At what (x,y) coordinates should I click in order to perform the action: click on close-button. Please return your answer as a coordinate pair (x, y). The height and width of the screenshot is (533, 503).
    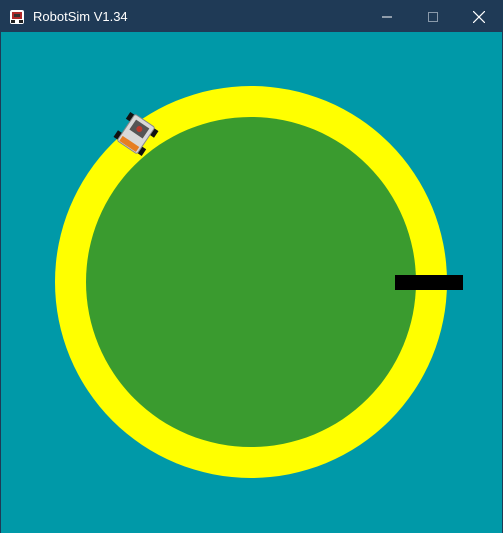
    Looking at the image, I should click on (479, 16).